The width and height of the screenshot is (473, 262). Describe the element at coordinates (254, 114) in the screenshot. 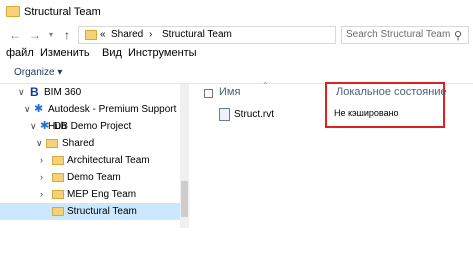

I see `file-item-struct-rvt: Struct.rvt` at that location.